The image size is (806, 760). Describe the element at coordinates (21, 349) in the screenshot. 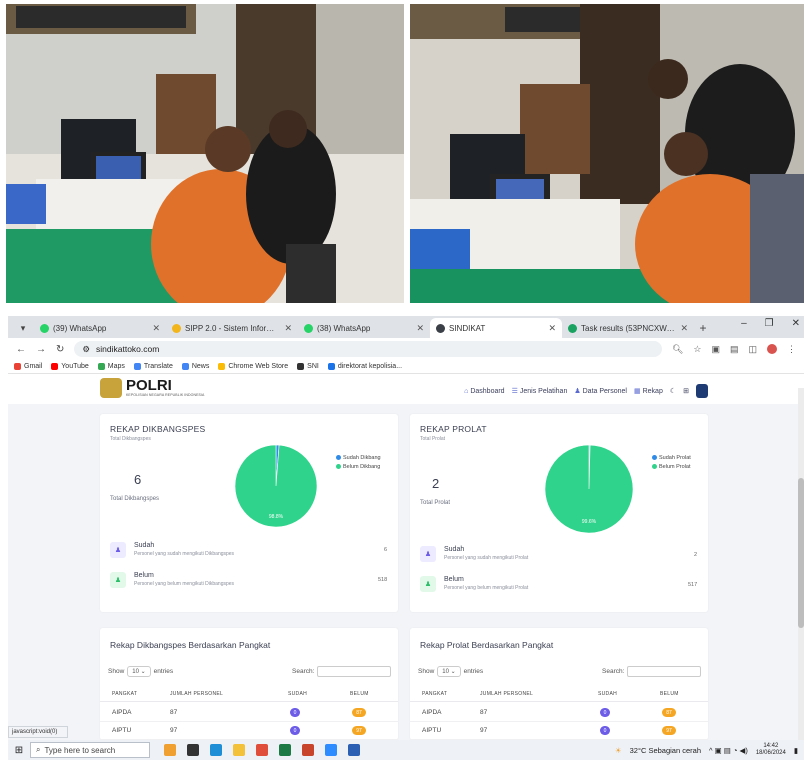

I see `back-icon: ←` at that location.